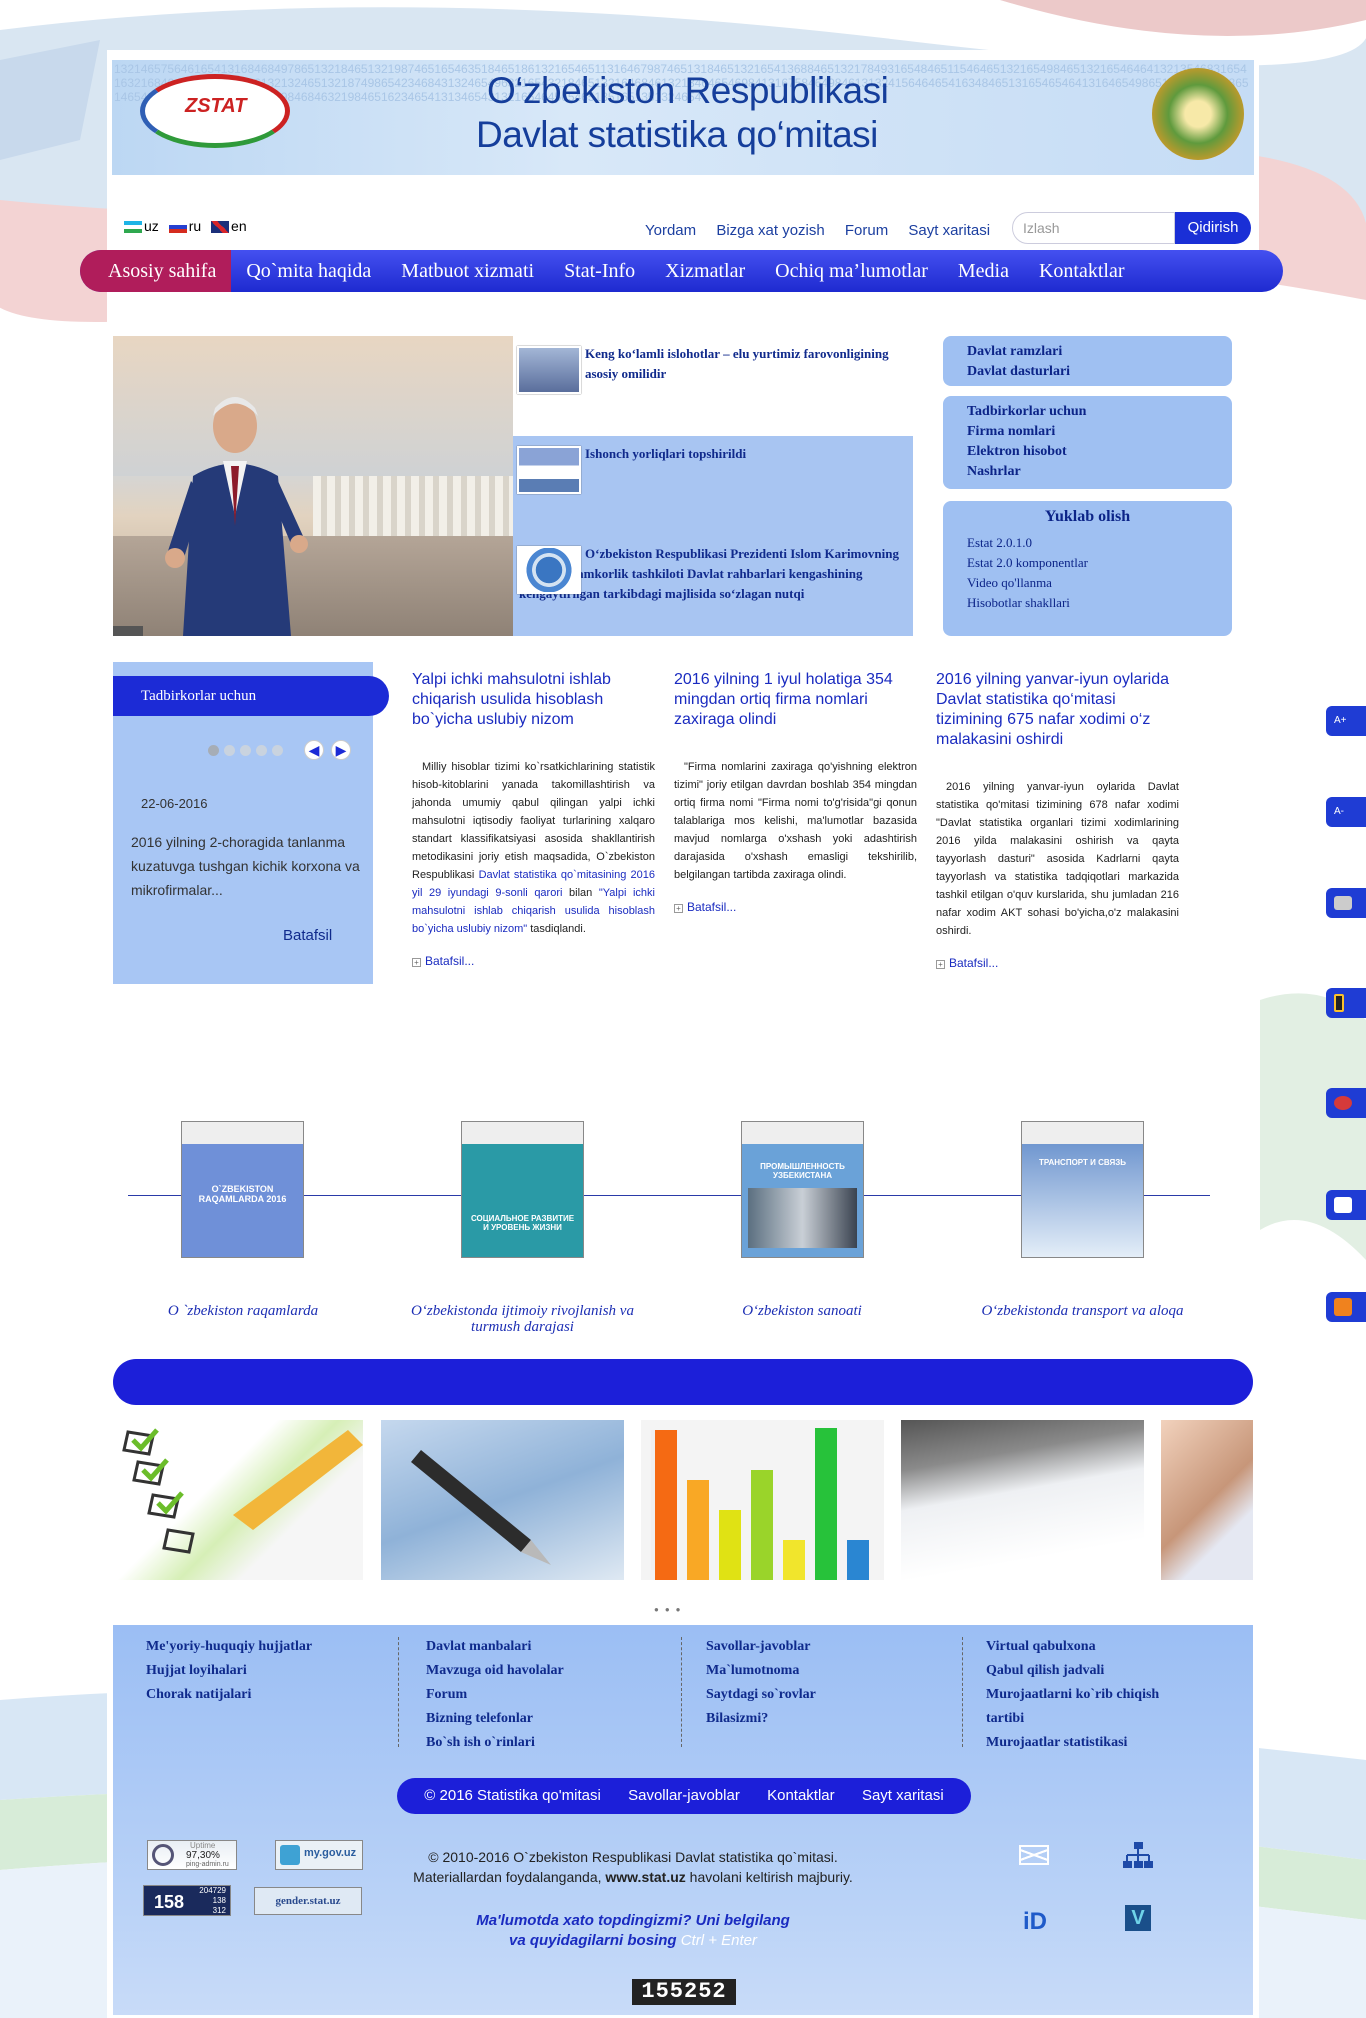 This screenshot has height=2018, width=1366. I want to click on footer-link: Ma`lumotnoma, so click(761, 1671).